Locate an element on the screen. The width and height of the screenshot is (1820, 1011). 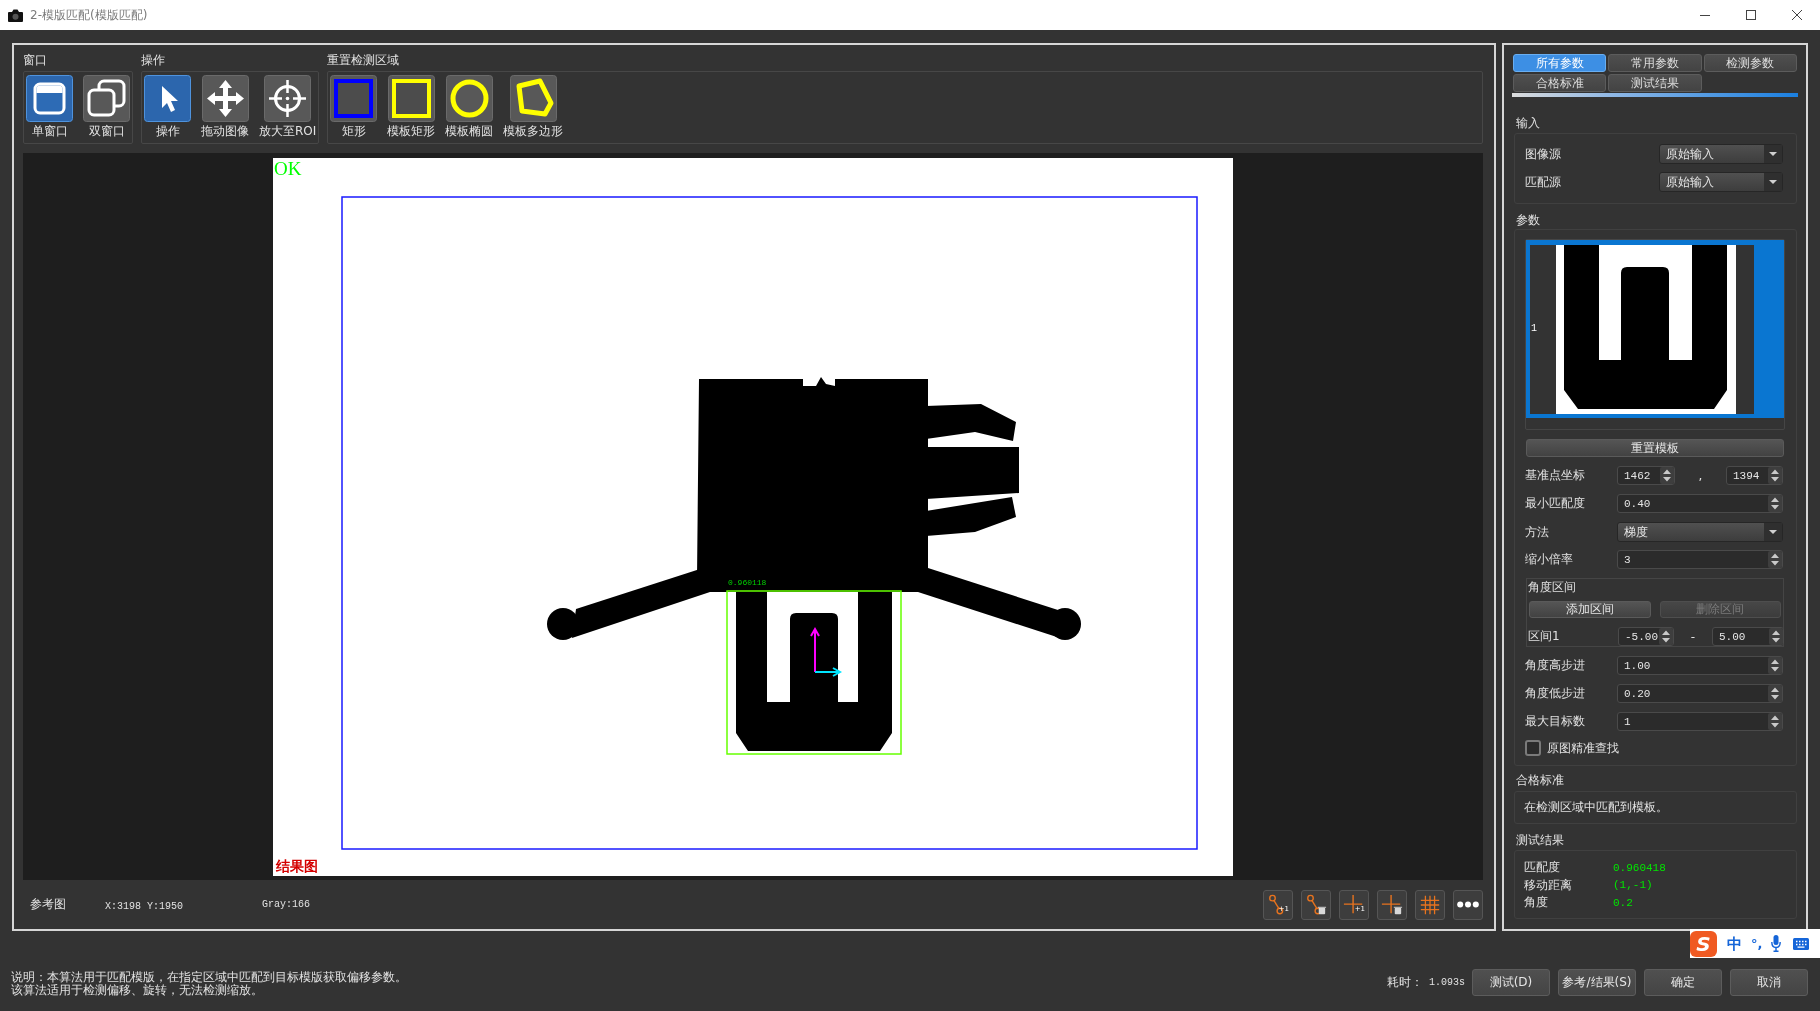
more-icon is located at coordinates (1468, 904).